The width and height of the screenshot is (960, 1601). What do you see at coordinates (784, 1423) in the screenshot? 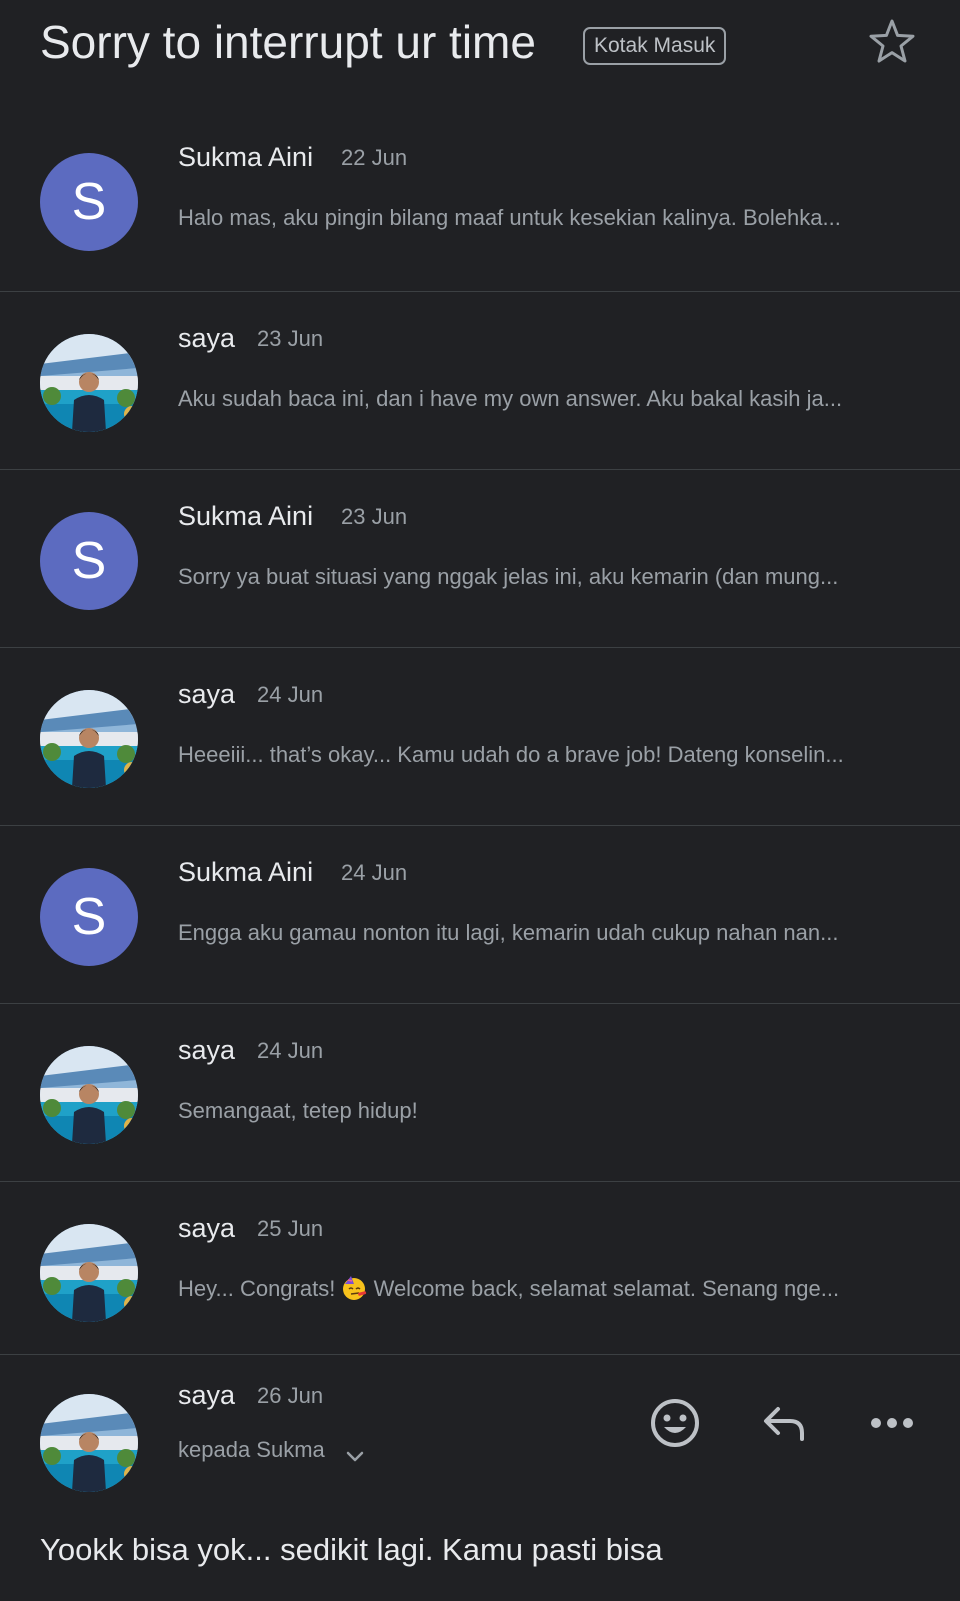
I see `reply-icon` at bounding box center [784, 1423].